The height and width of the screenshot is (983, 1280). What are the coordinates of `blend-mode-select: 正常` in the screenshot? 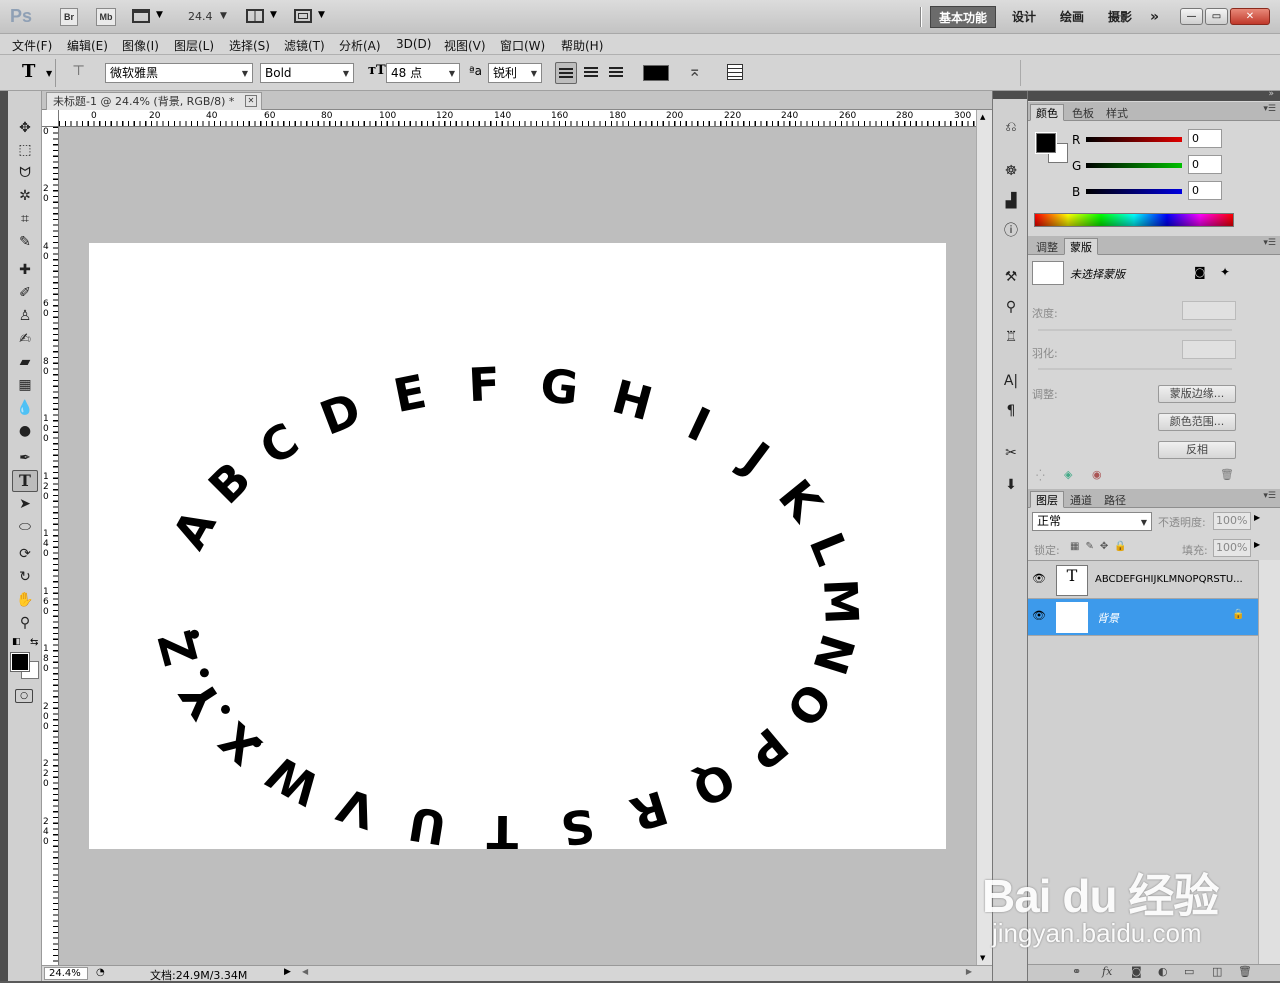 It's located at (1092, 521).